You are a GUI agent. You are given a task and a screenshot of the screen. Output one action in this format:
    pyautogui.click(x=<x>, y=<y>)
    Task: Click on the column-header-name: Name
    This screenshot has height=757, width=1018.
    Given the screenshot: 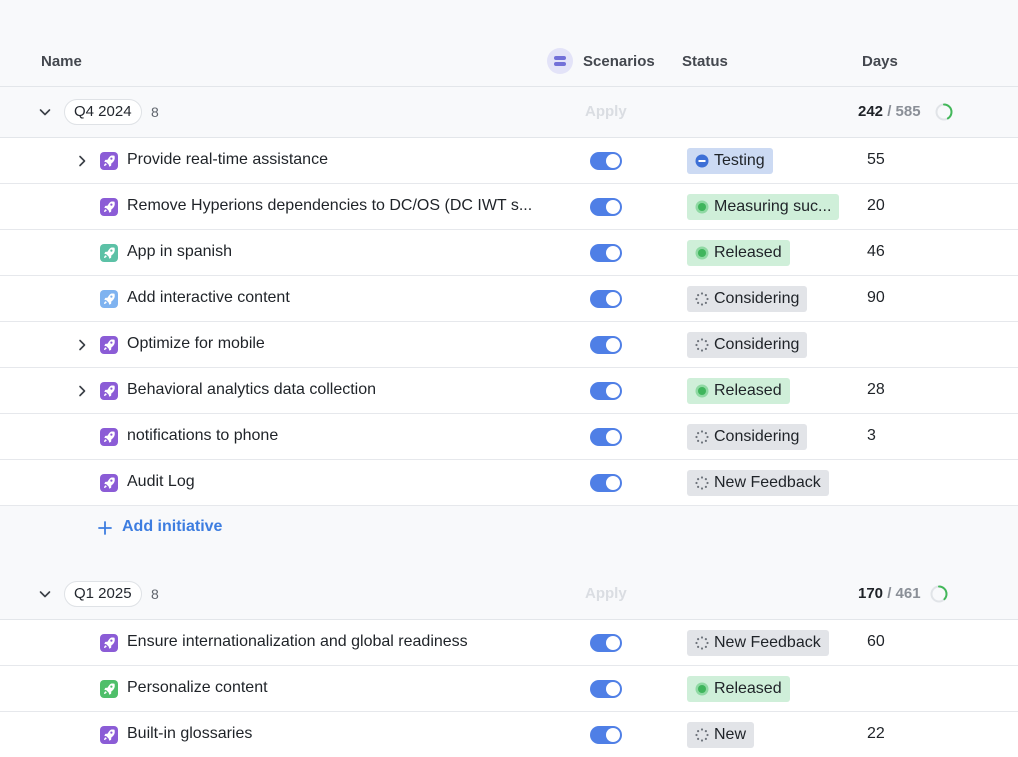 What is the action you would take?
    pyautogui.click(x=61, y=61)
    